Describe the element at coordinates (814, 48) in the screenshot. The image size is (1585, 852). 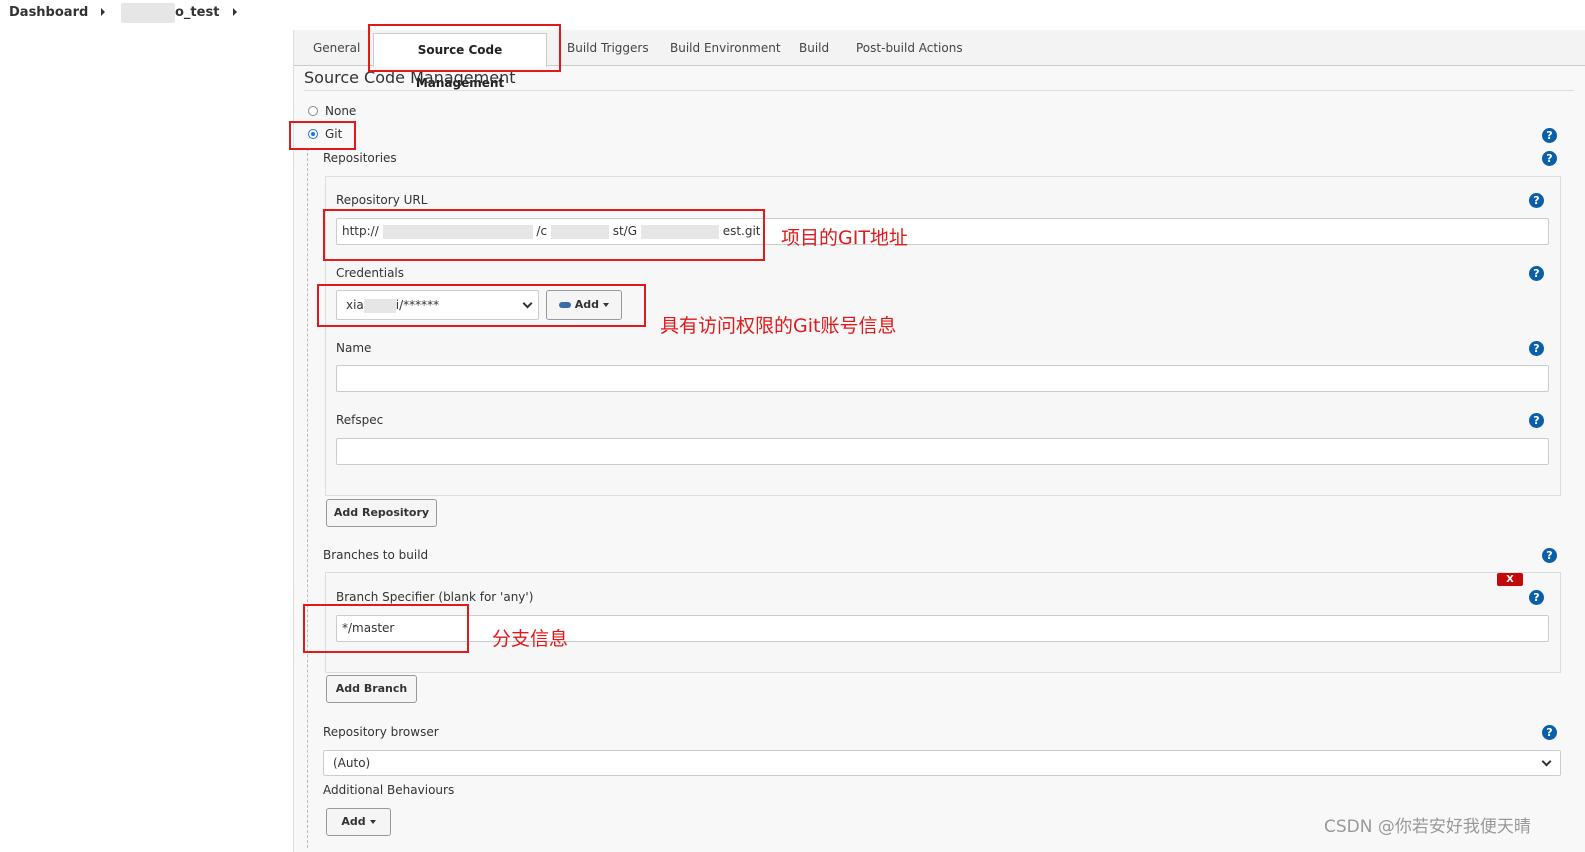
I see `tab-build: Build` at that location.